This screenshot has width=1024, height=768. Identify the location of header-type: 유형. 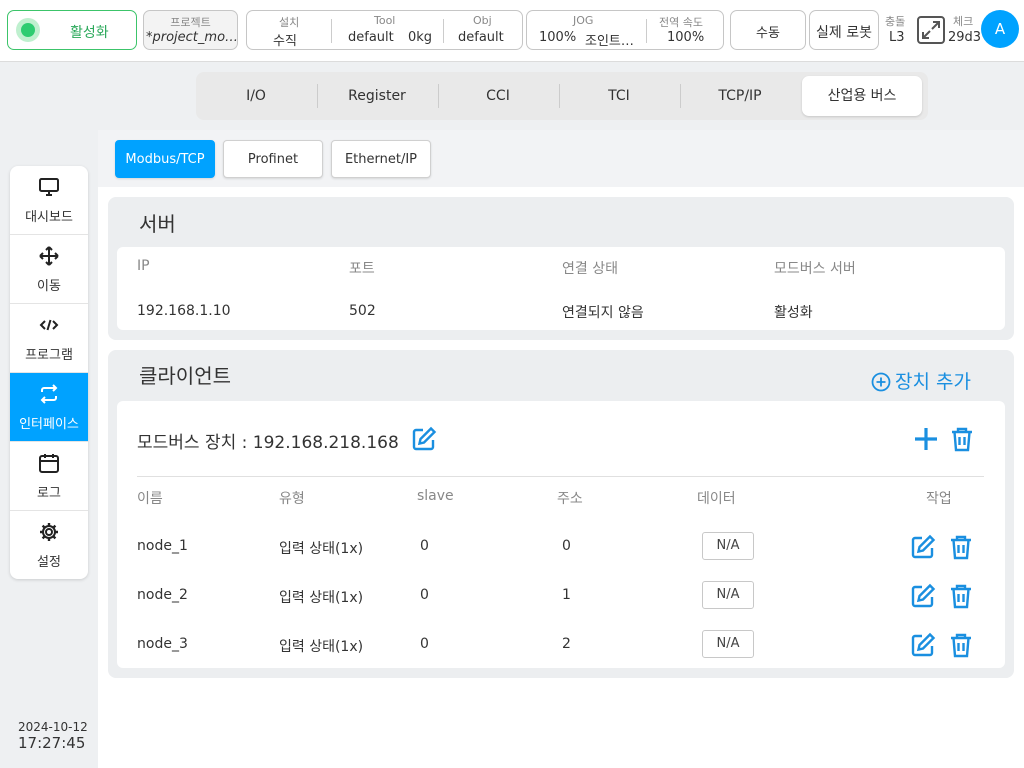
(292, 499).